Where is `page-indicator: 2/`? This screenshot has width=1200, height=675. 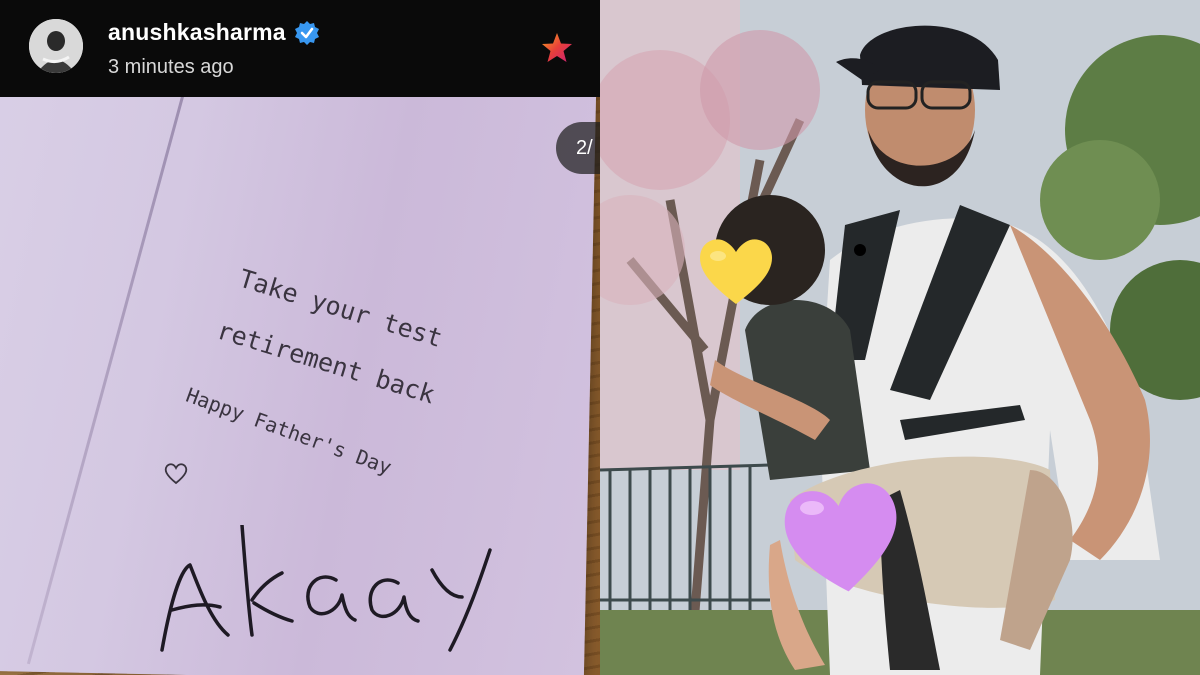
page-indicator: 2/ is located at coordinates (578, 148).